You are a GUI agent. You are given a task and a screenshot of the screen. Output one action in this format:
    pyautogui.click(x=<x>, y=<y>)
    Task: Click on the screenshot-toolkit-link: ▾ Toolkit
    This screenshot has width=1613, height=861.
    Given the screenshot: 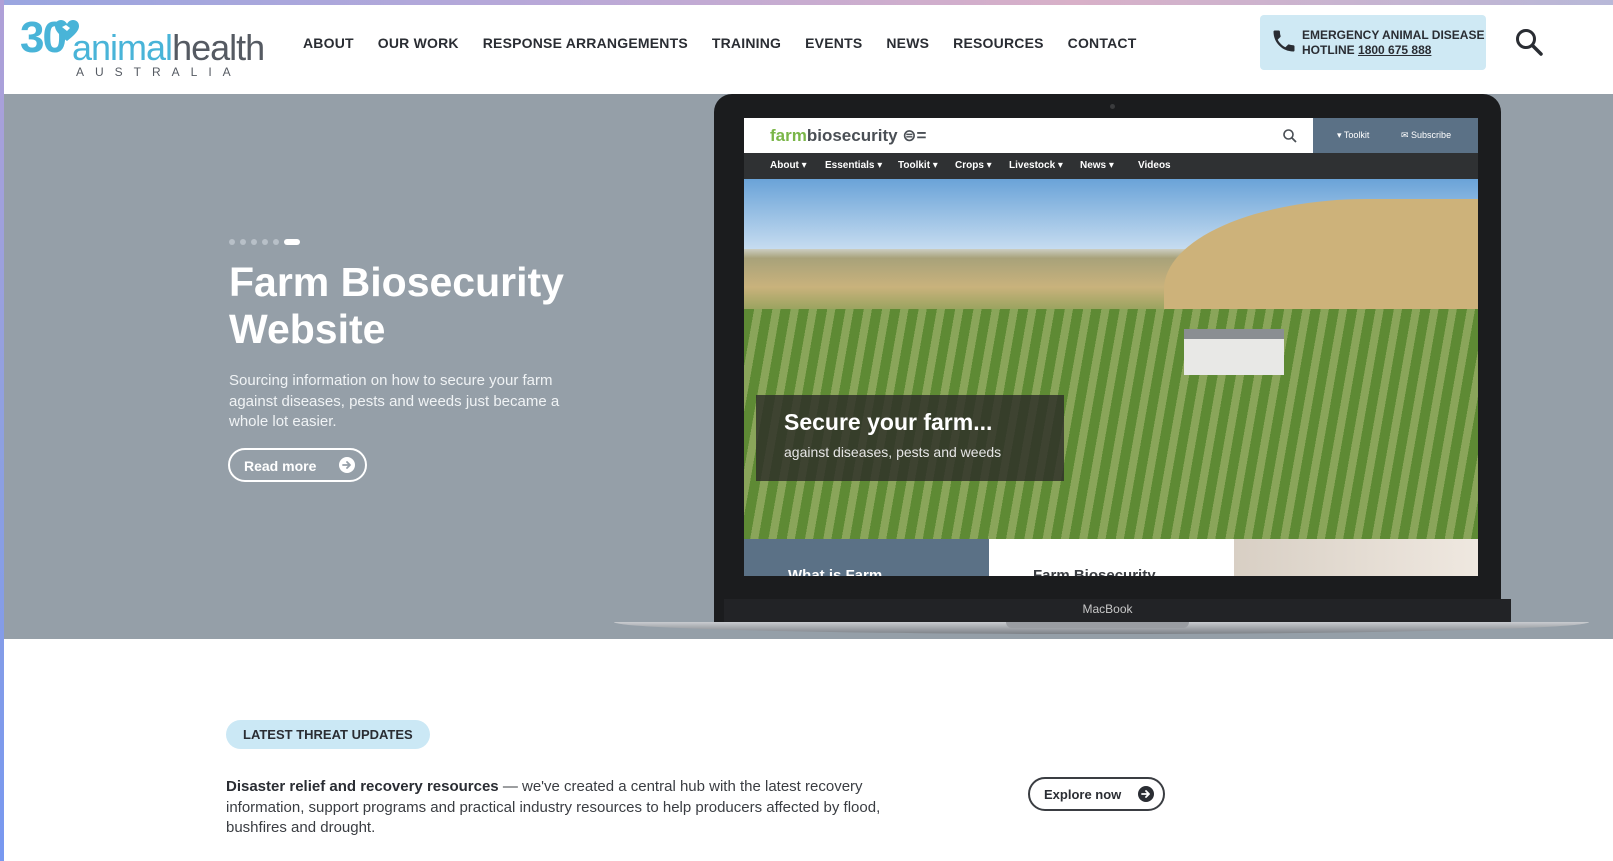 What is the action you would take?
    pyautogui.click(x=1353, y=135)
    